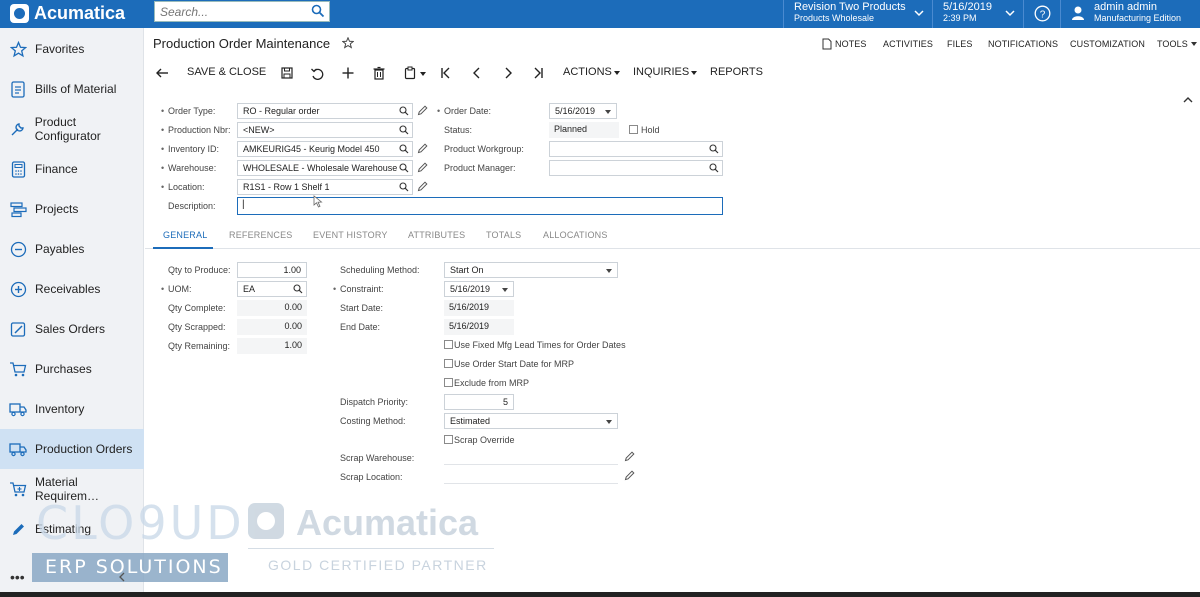  I want to click on sidebar-item-receivables: Receivables, so click(72, 289).